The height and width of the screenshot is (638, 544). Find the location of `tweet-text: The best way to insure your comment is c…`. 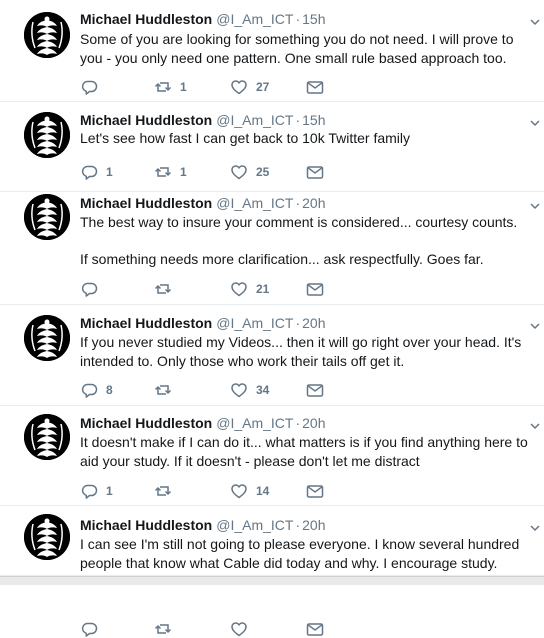

tweet-text: The best way to insure your comment is c… is located at coordinates (307, 241).